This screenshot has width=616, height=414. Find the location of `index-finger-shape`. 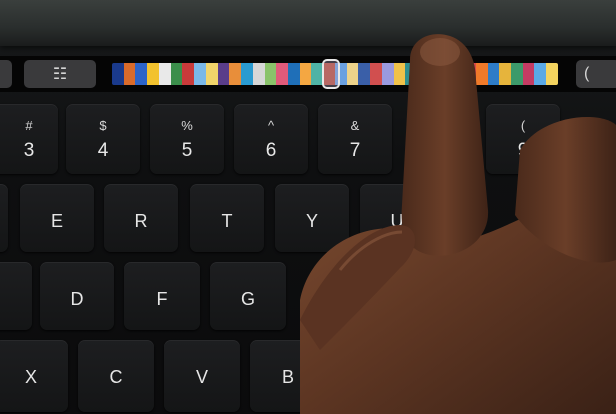

index-finger-shape is located at coordinates (445, 145).